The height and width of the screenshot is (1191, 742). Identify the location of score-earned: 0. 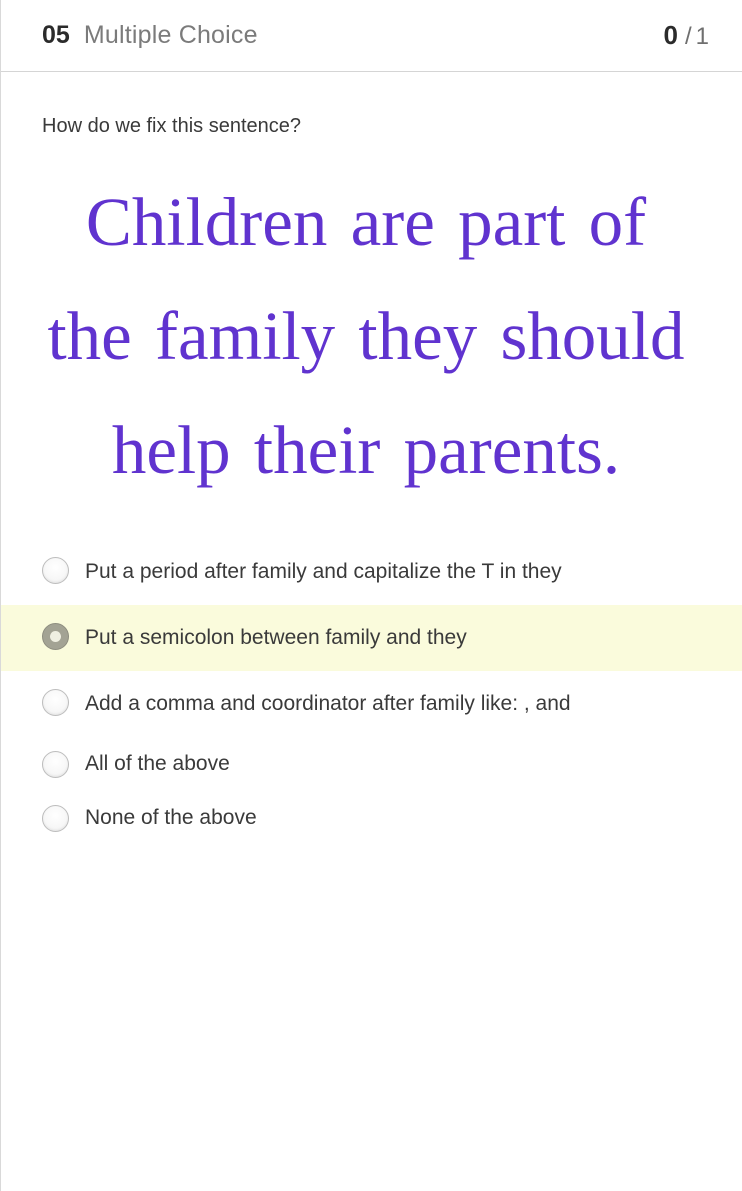
(670, 35).